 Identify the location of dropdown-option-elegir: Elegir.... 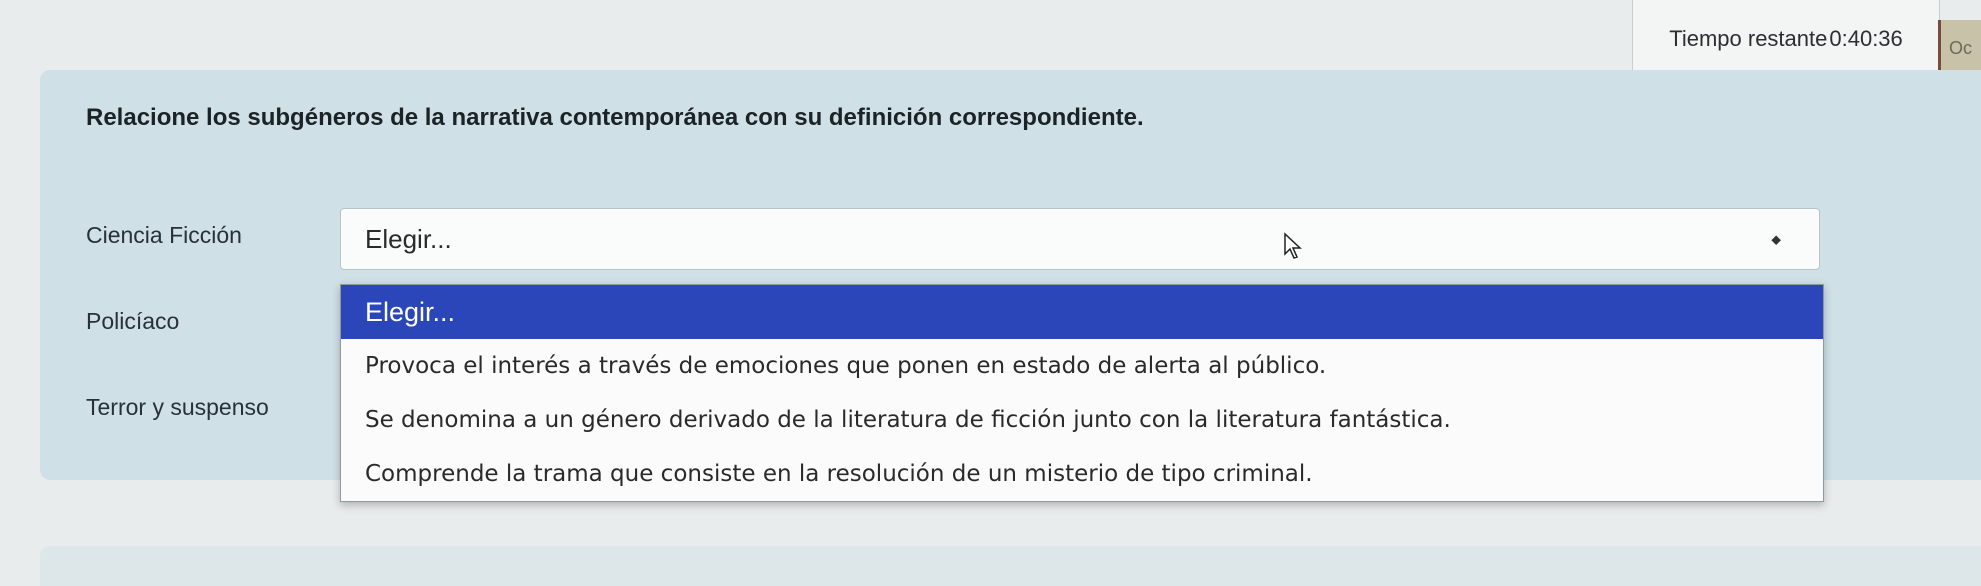
(1082, 312).